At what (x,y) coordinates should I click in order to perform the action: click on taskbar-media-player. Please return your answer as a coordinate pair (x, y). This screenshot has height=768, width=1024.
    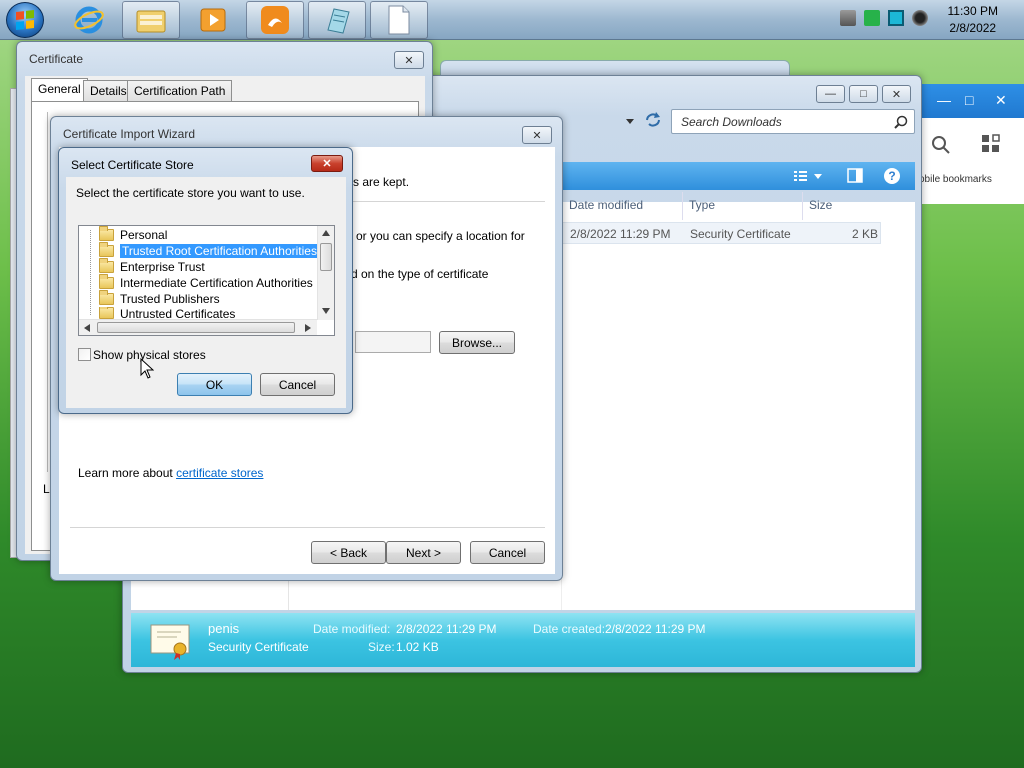
    Looking at the image, I should click on (213, 20).